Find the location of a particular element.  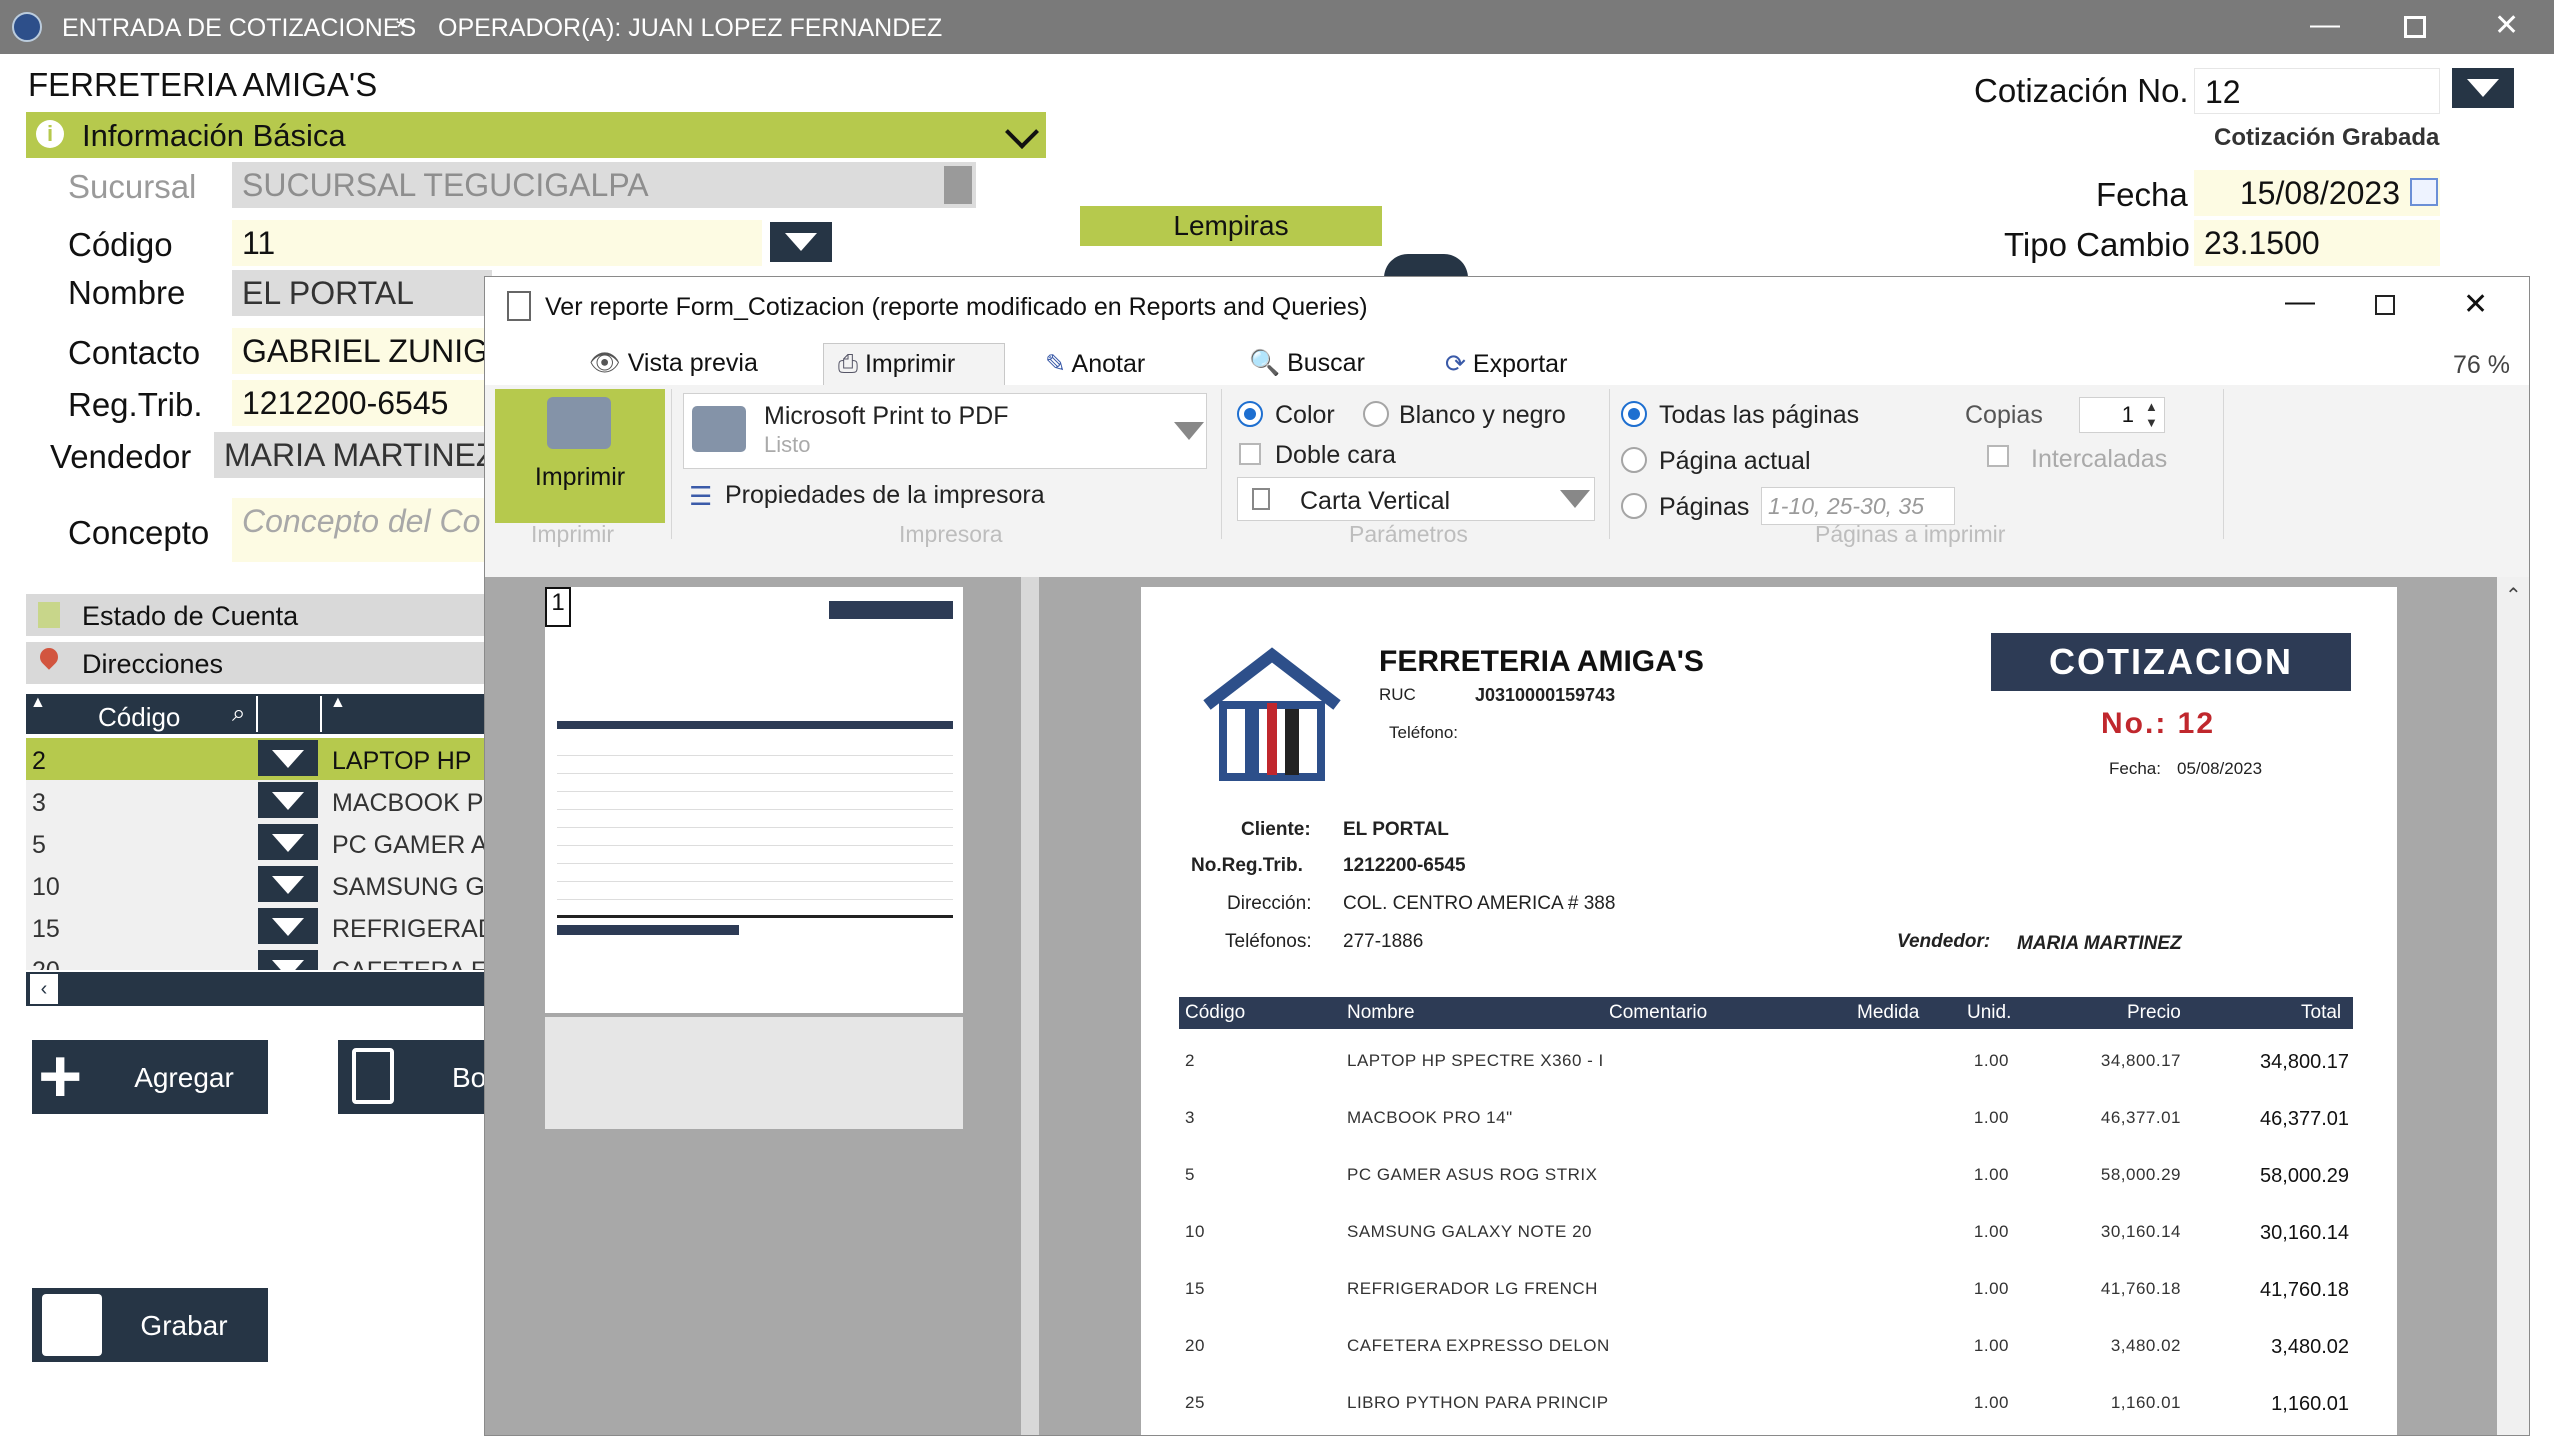

concepto-label: Concepto is located at coordinates (139, 532).